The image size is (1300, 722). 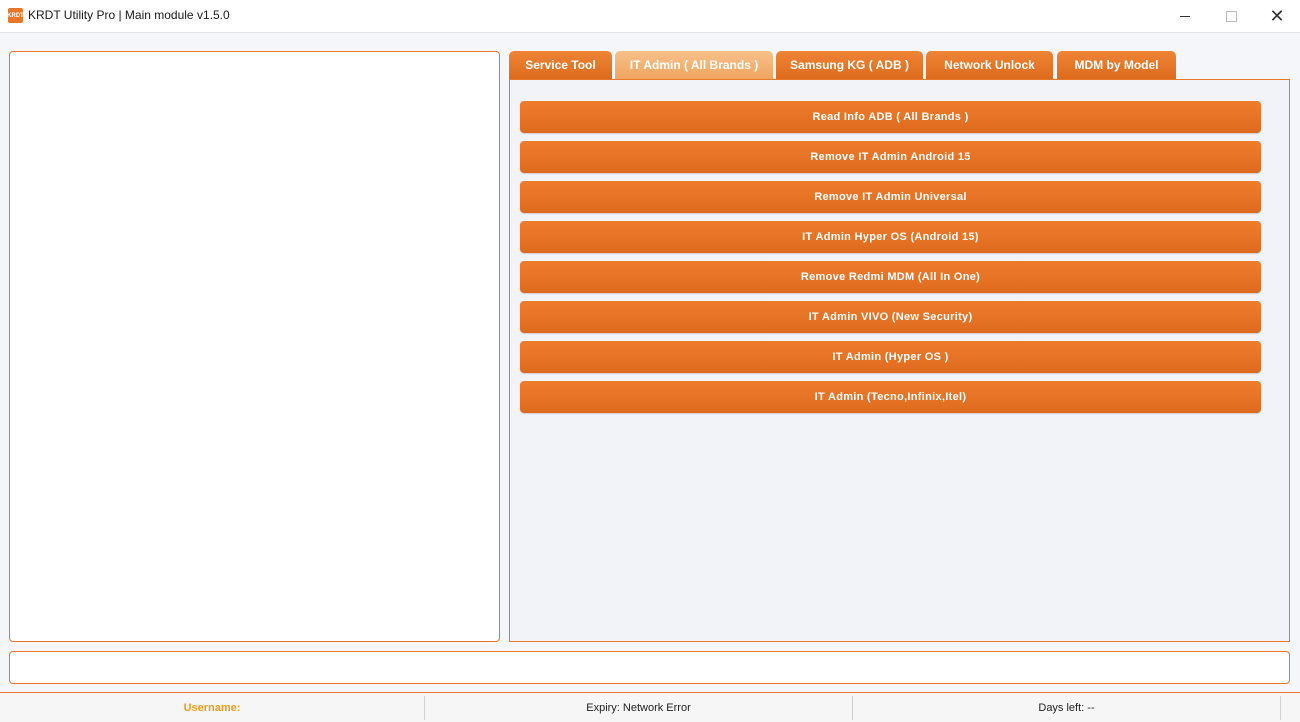 What do you see at coordinates (1066, 707) in the screenshot?
I see `days-left-status: Days left: --` at bounding box center [1066, 707].